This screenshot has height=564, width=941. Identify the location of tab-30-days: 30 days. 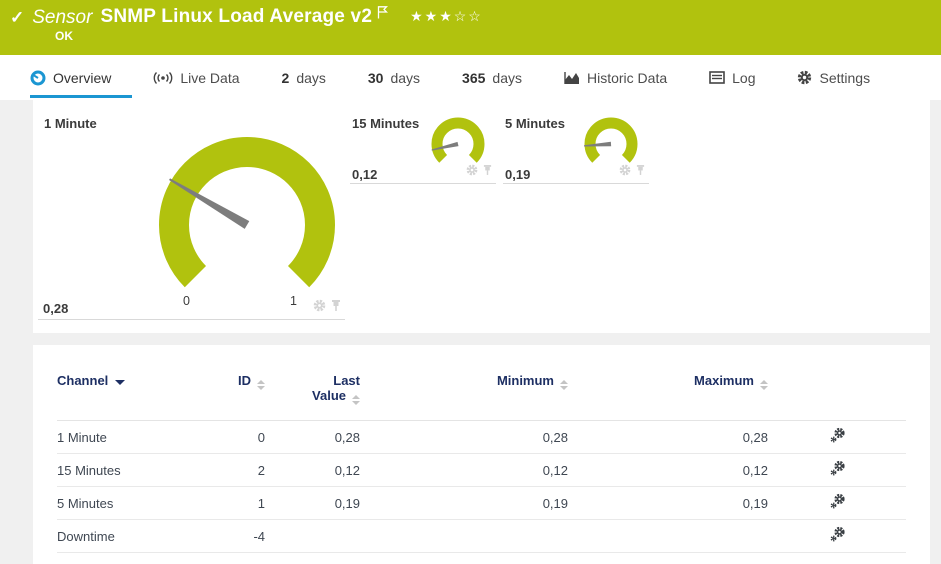
(394, 77).